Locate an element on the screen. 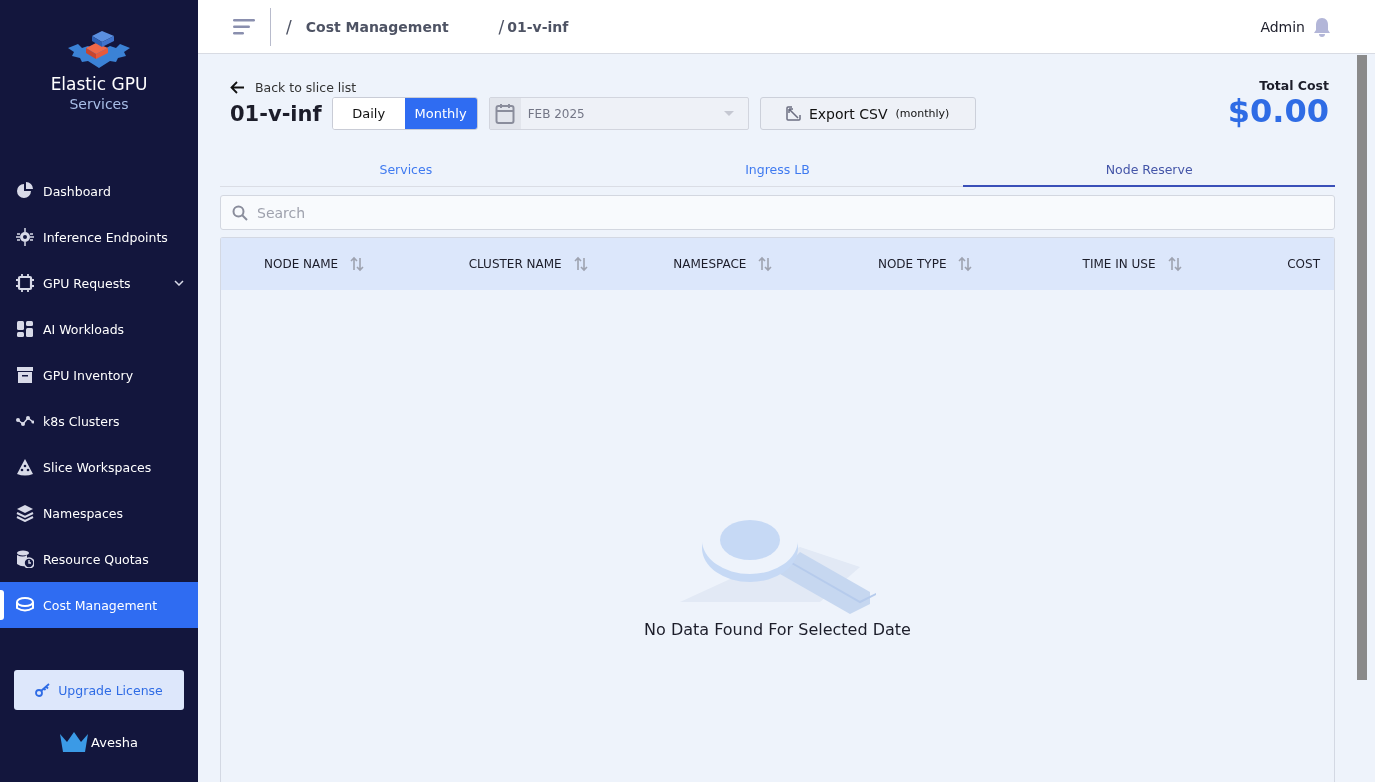  sidebar-item: GPU Requests is located at coordinates (99, 283).